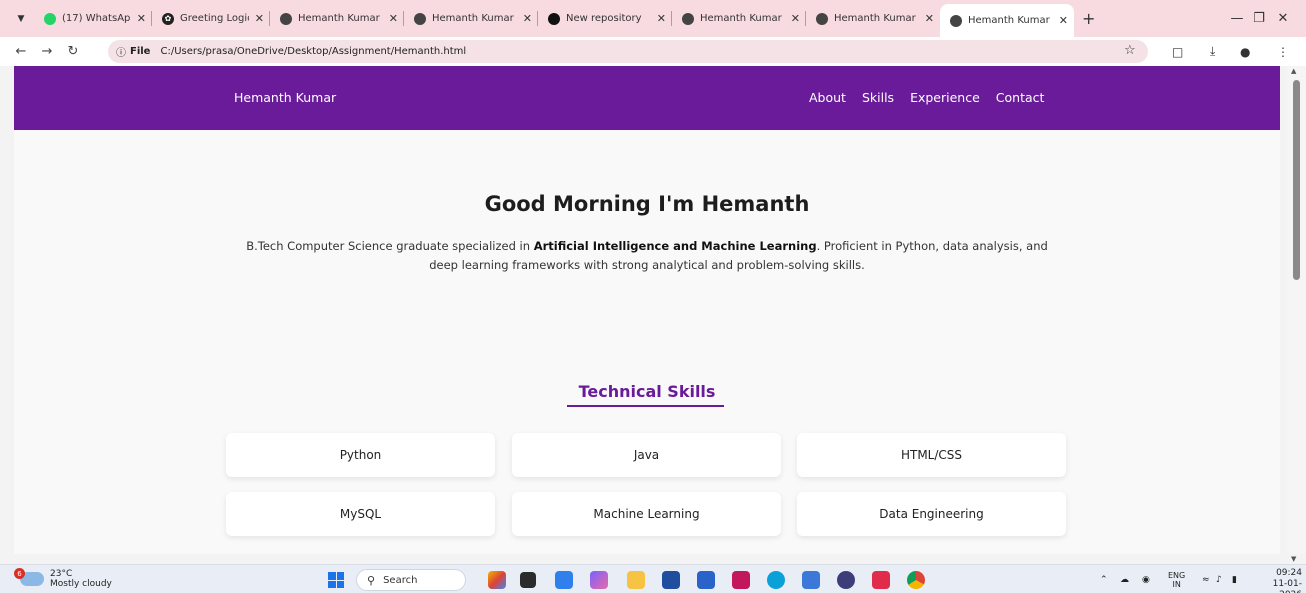  Describe the element at coordinates (827, 97) in the screenshot. I see `nav-link-about: About` at that location.